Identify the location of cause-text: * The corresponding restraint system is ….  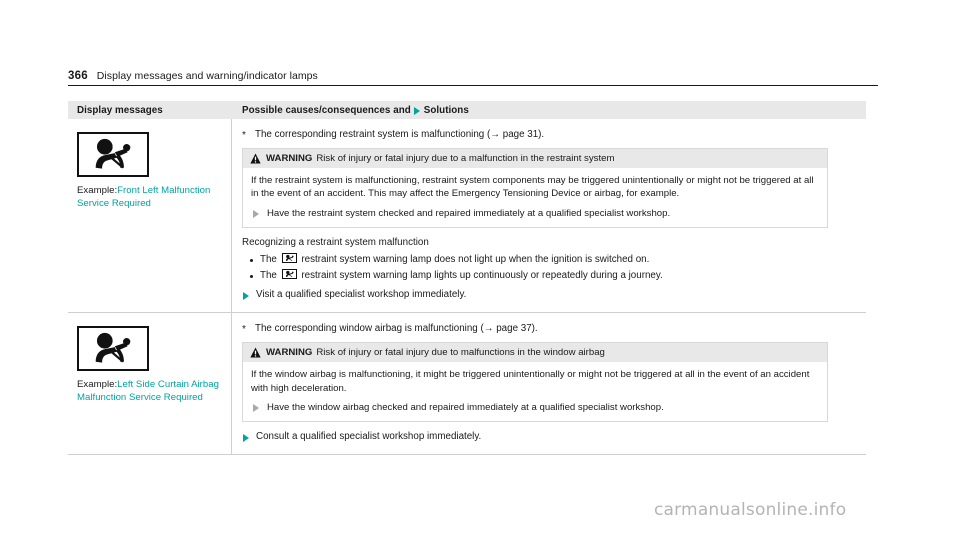
(549, 134).